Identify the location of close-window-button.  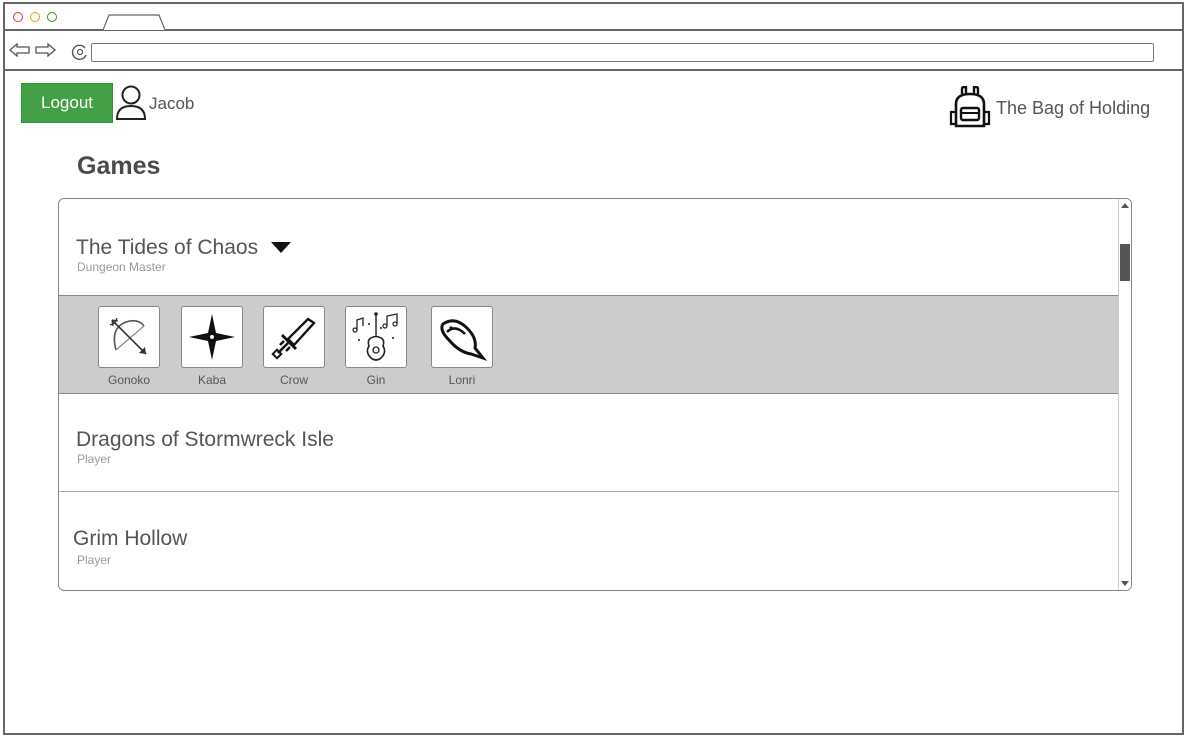
(18, 17).